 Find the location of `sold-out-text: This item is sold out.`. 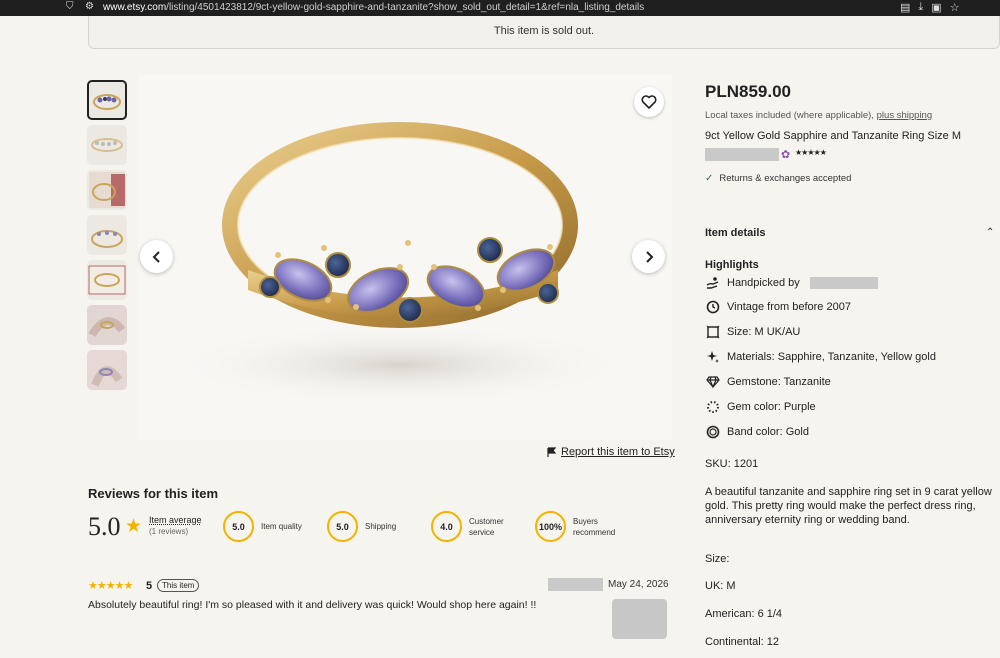

sold-out-text: This item is sold out. is located at coordinates (544, 31).